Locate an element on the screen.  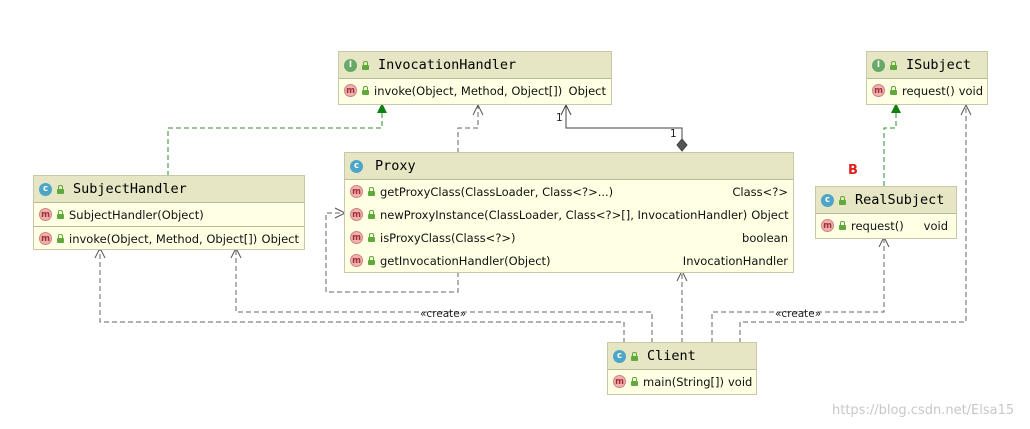
method-return: boolean is located at coordinates (765, 237).